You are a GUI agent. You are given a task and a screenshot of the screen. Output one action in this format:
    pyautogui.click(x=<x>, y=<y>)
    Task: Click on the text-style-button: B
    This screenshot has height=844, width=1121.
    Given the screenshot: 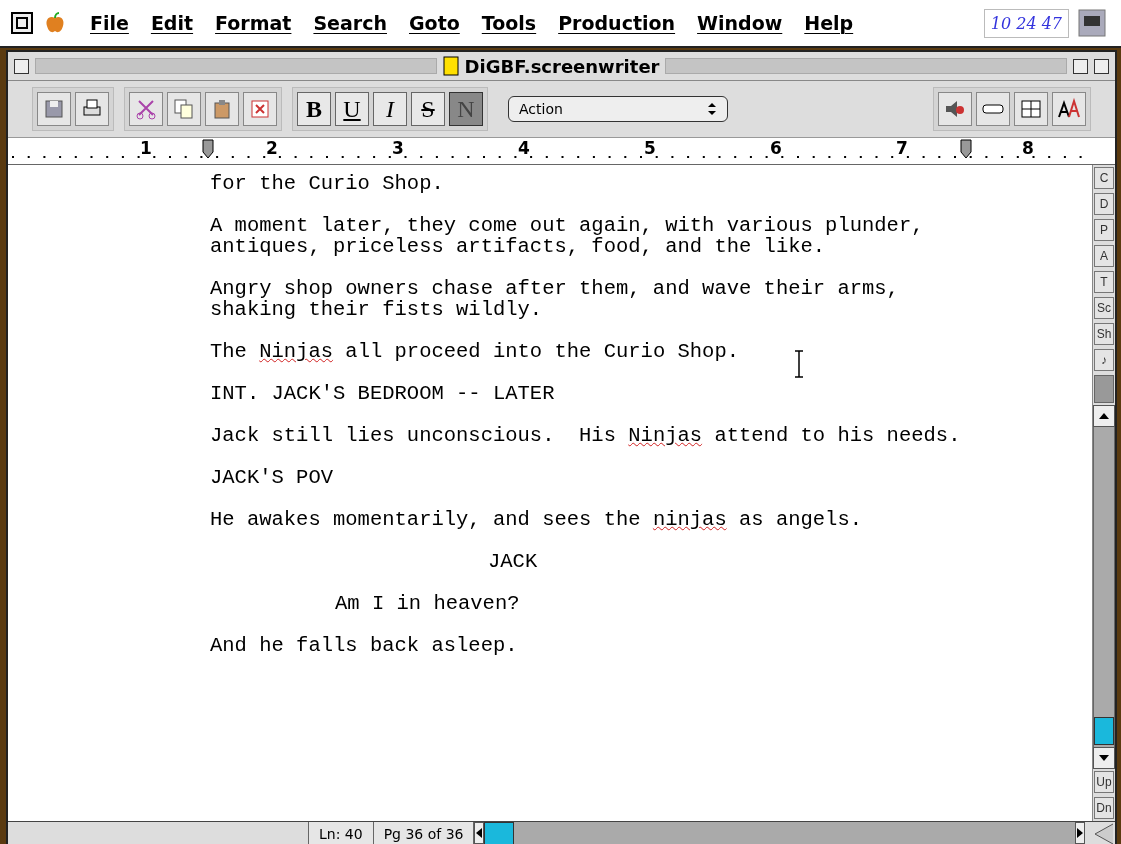 What is the action you would take?
    pyautogui.click(x=314, y=109)
    